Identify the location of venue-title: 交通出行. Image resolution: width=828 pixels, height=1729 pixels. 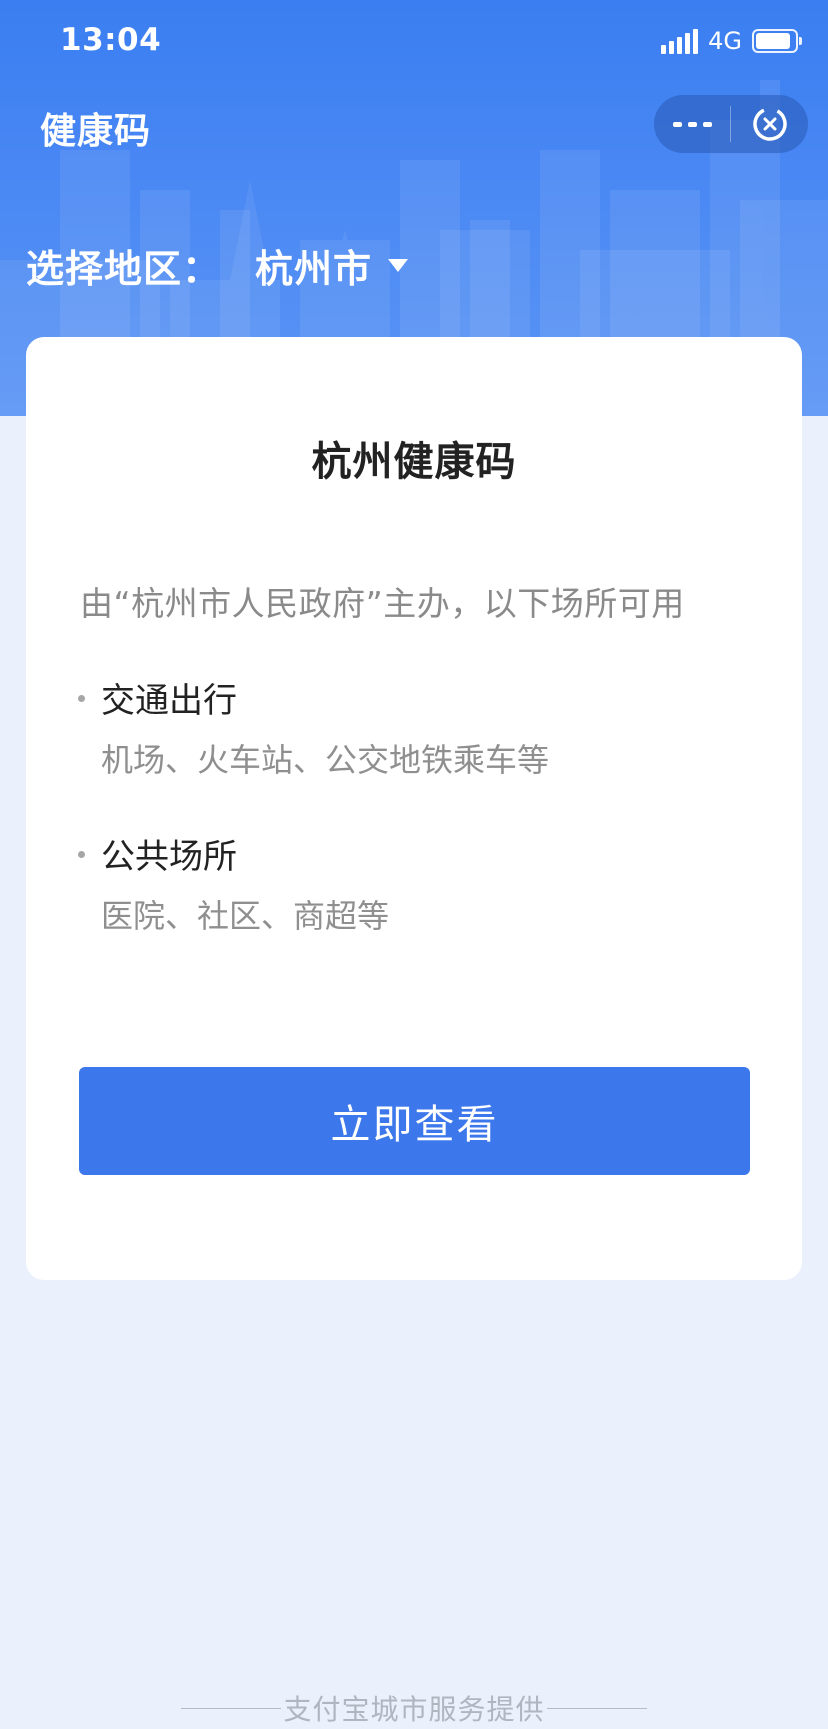
(169, 701).